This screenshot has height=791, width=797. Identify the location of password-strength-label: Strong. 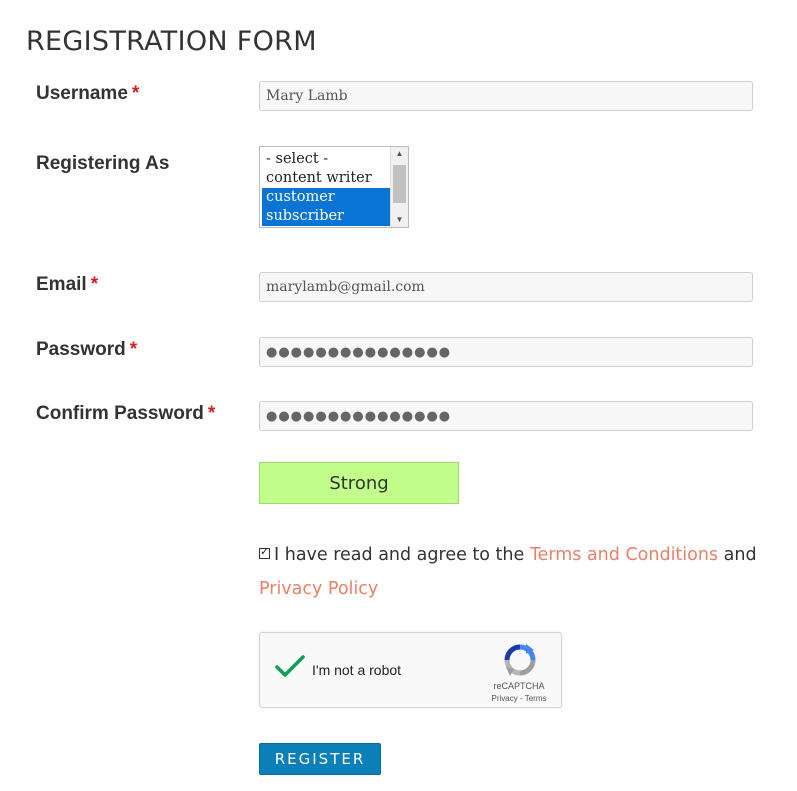
(359, 483).